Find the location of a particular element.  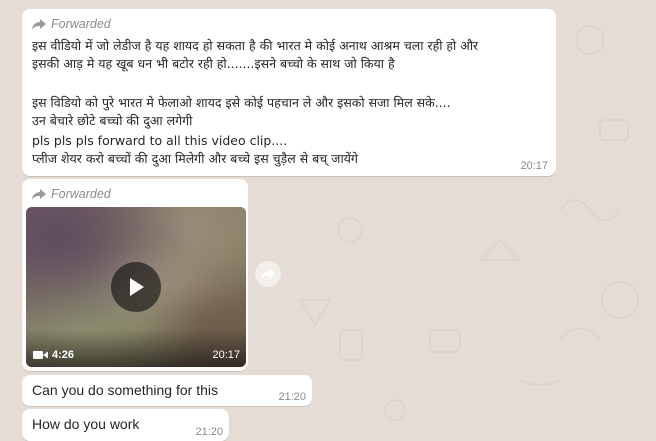

play-button is located at coordinates (136, 287).